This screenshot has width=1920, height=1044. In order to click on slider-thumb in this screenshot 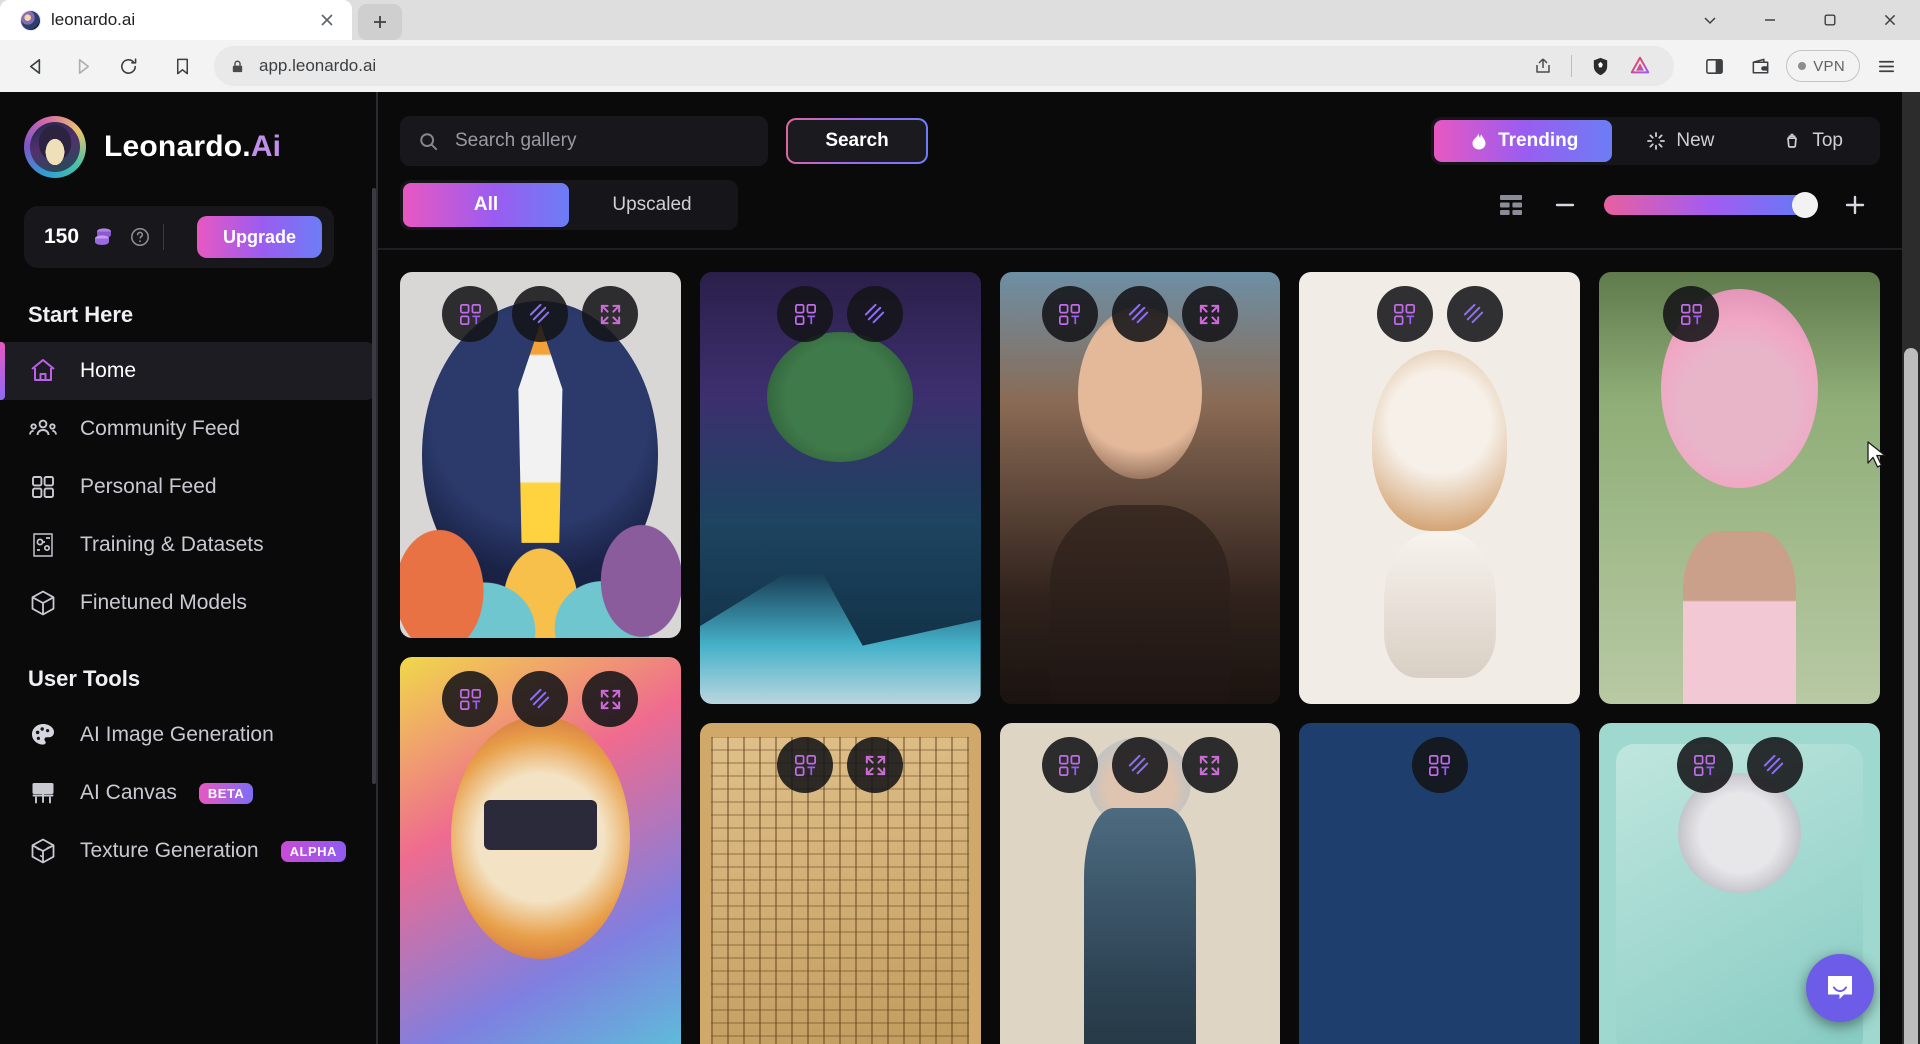, I will do `click(1805, 205)`.